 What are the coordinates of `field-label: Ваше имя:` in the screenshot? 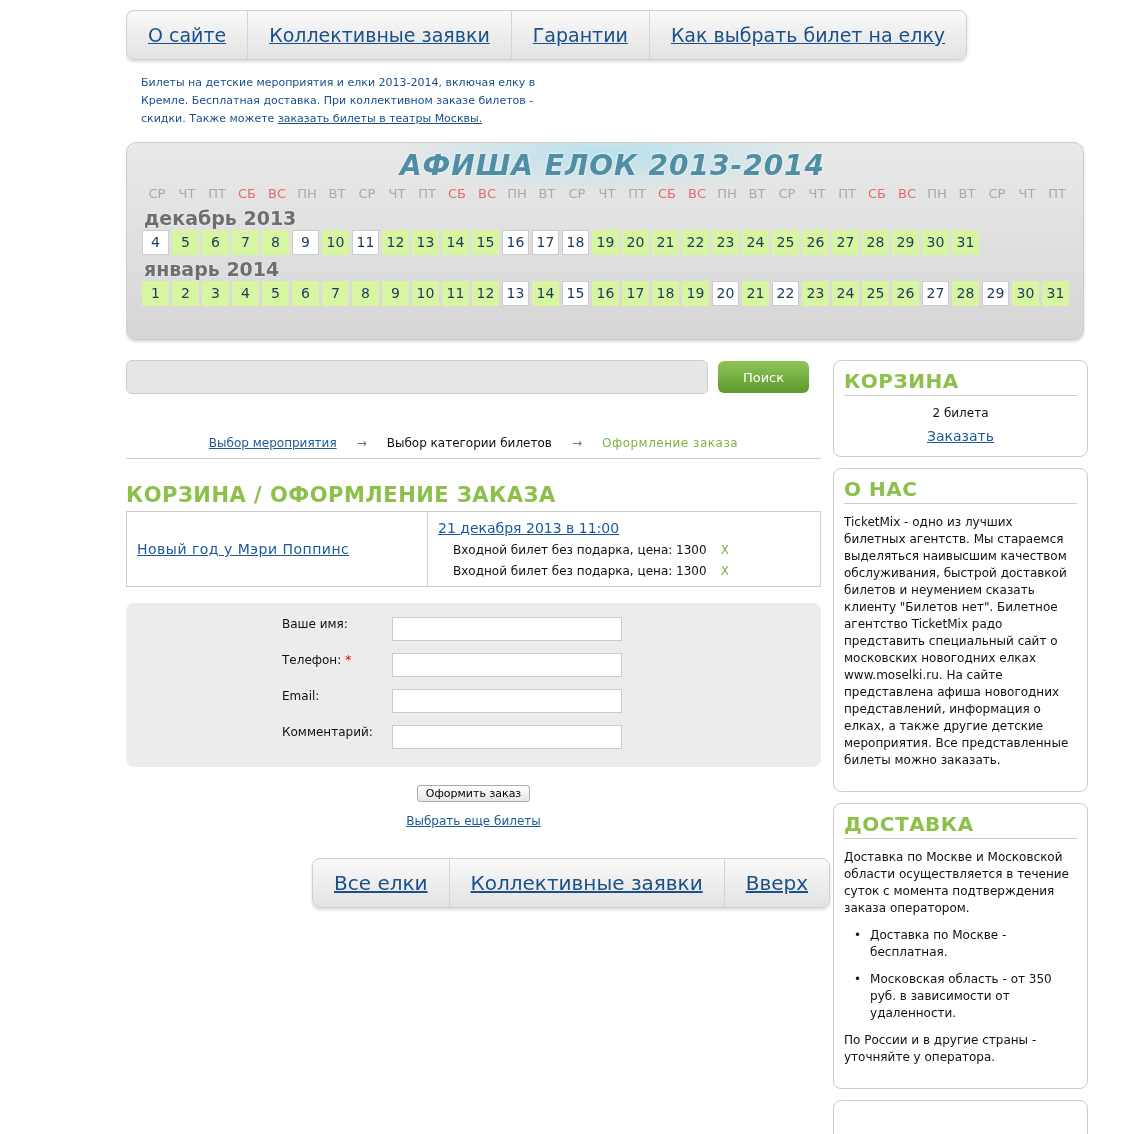 It's located at (315, 624).